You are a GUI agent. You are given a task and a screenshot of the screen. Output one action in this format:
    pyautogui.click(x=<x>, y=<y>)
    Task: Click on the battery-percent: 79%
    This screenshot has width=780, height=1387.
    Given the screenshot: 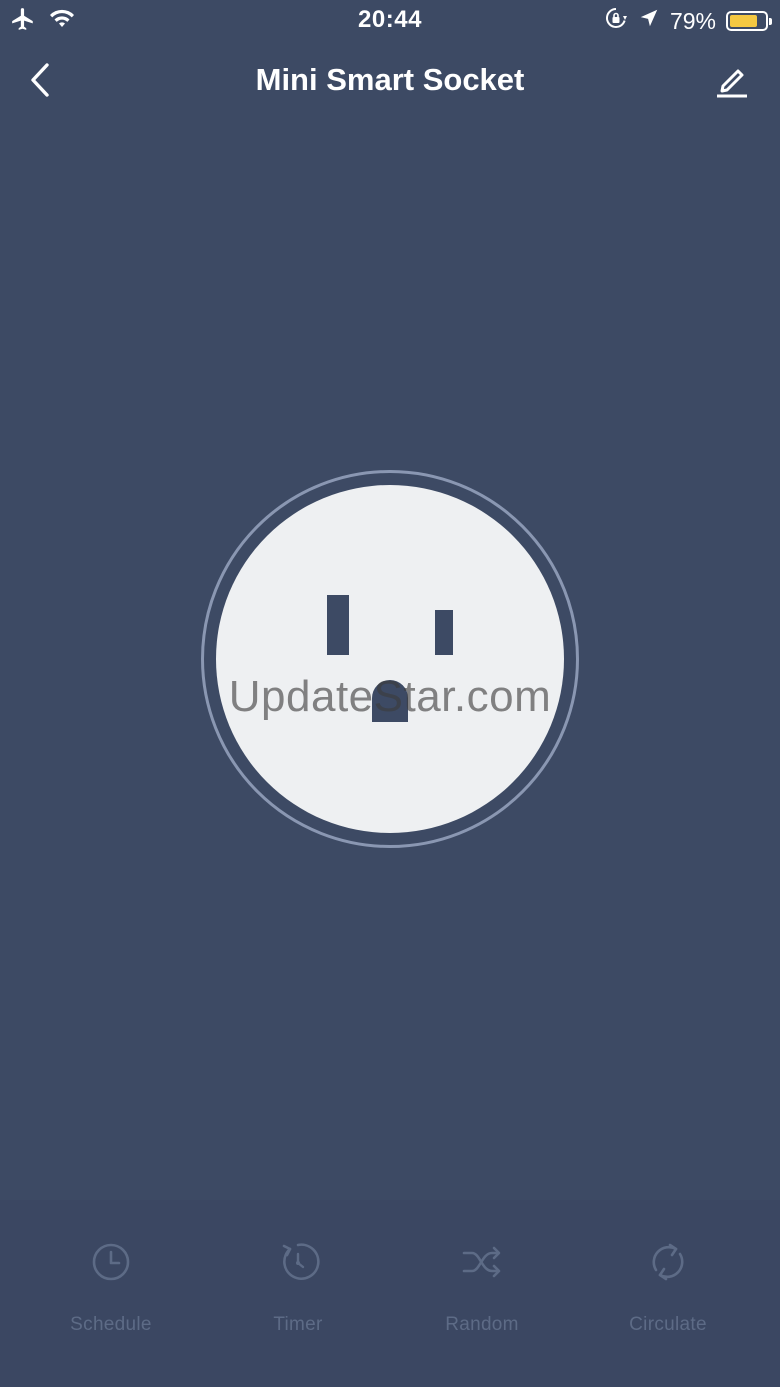 What is the action you would take?
    pyautogui.click(x=692, y=20)
    